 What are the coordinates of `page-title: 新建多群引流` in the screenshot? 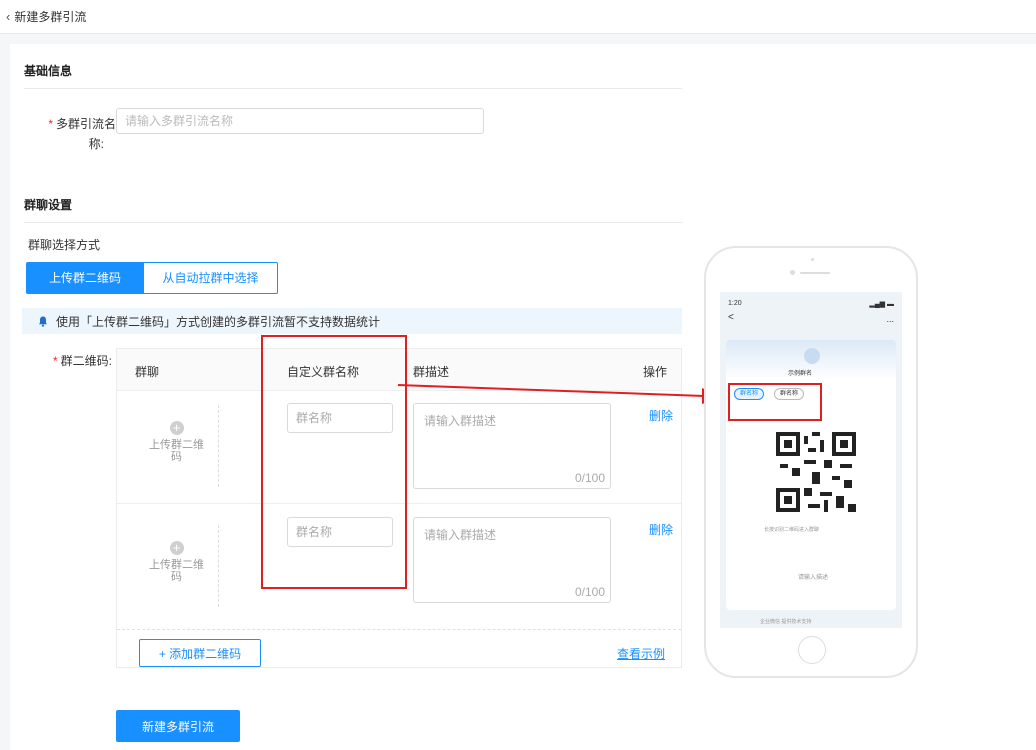 It's located at (50, 17).